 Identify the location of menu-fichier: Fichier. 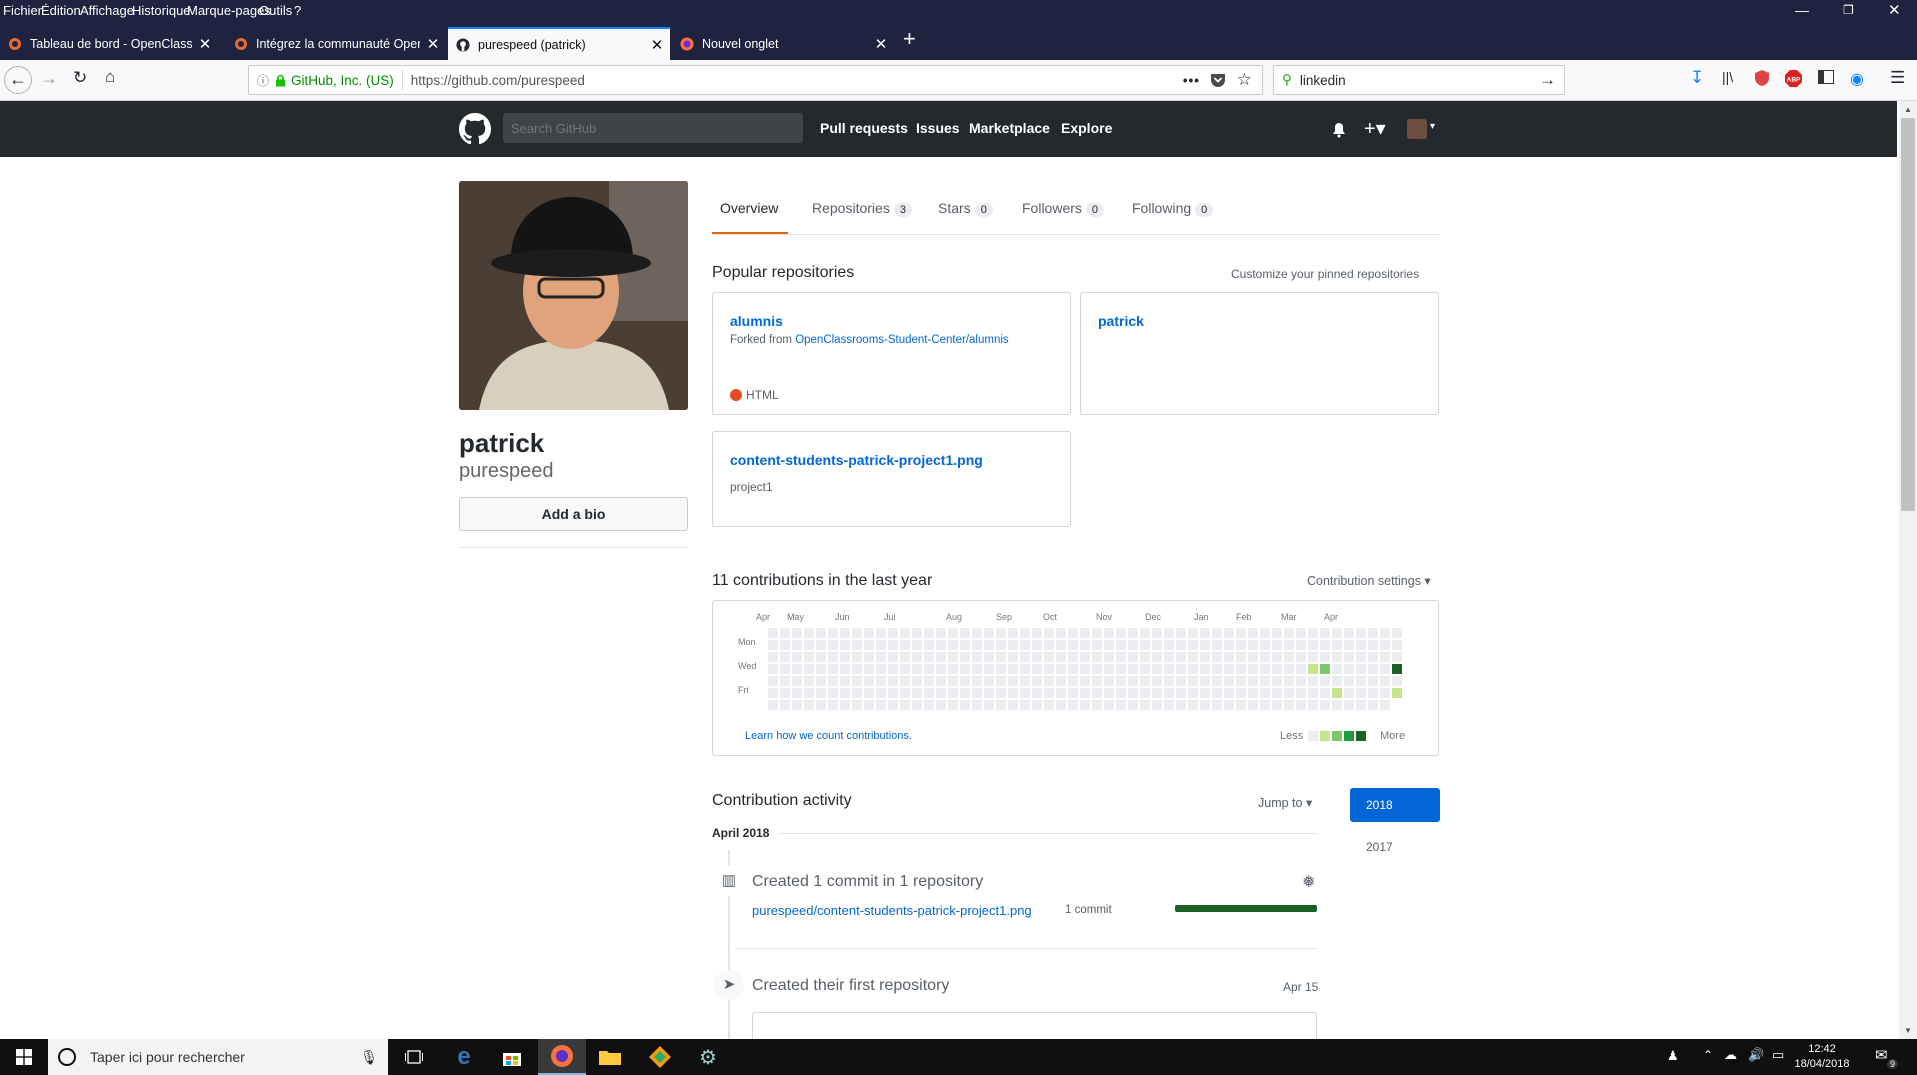
(22, 10).